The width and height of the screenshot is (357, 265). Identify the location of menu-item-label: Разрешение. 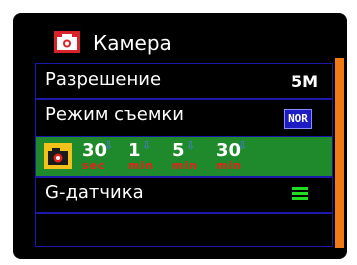
(103, 79).